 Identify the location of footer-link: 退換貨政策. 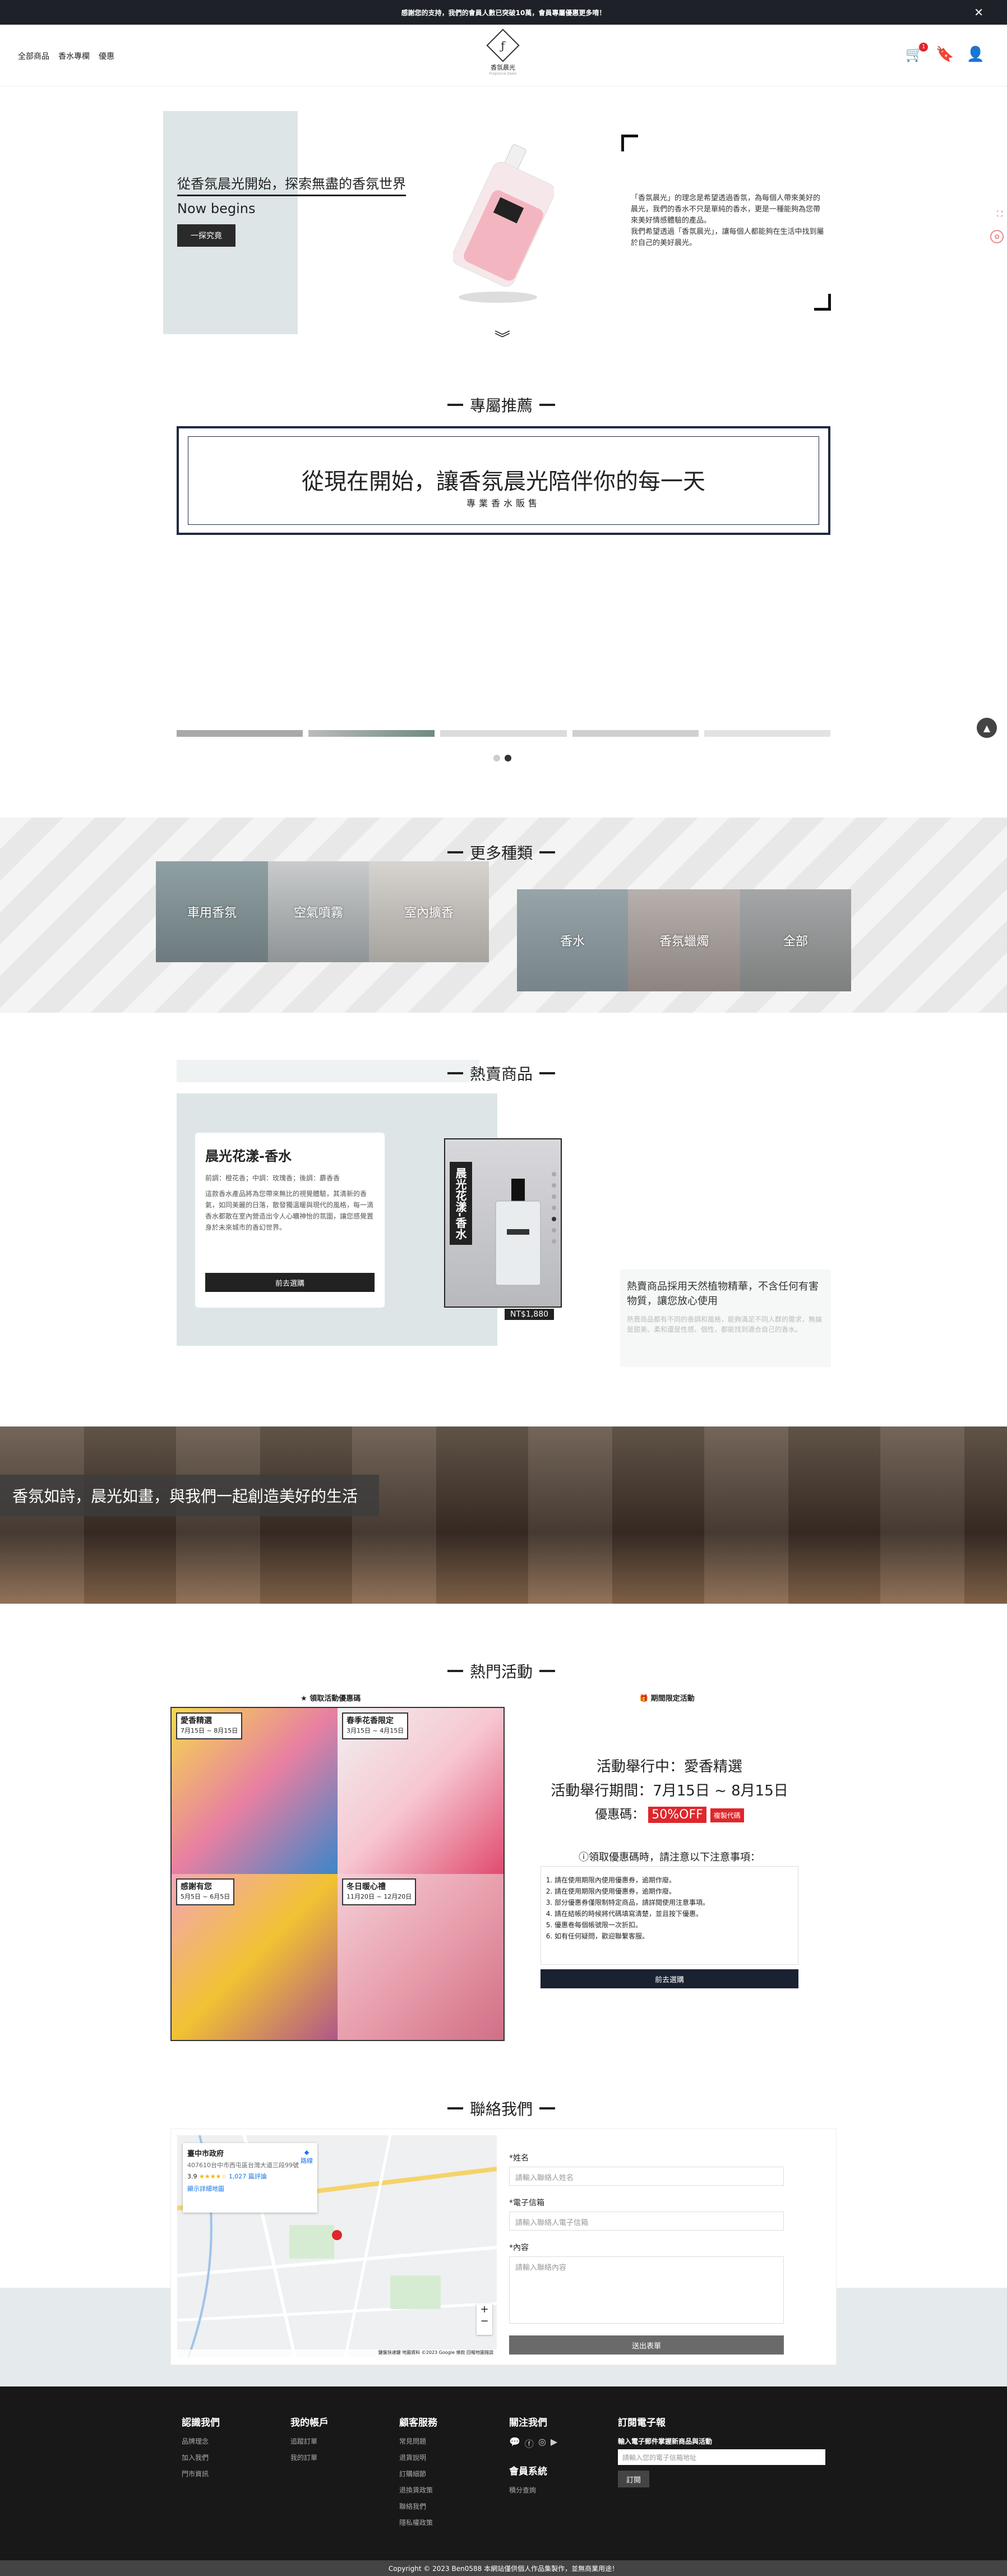
(418, 2490).